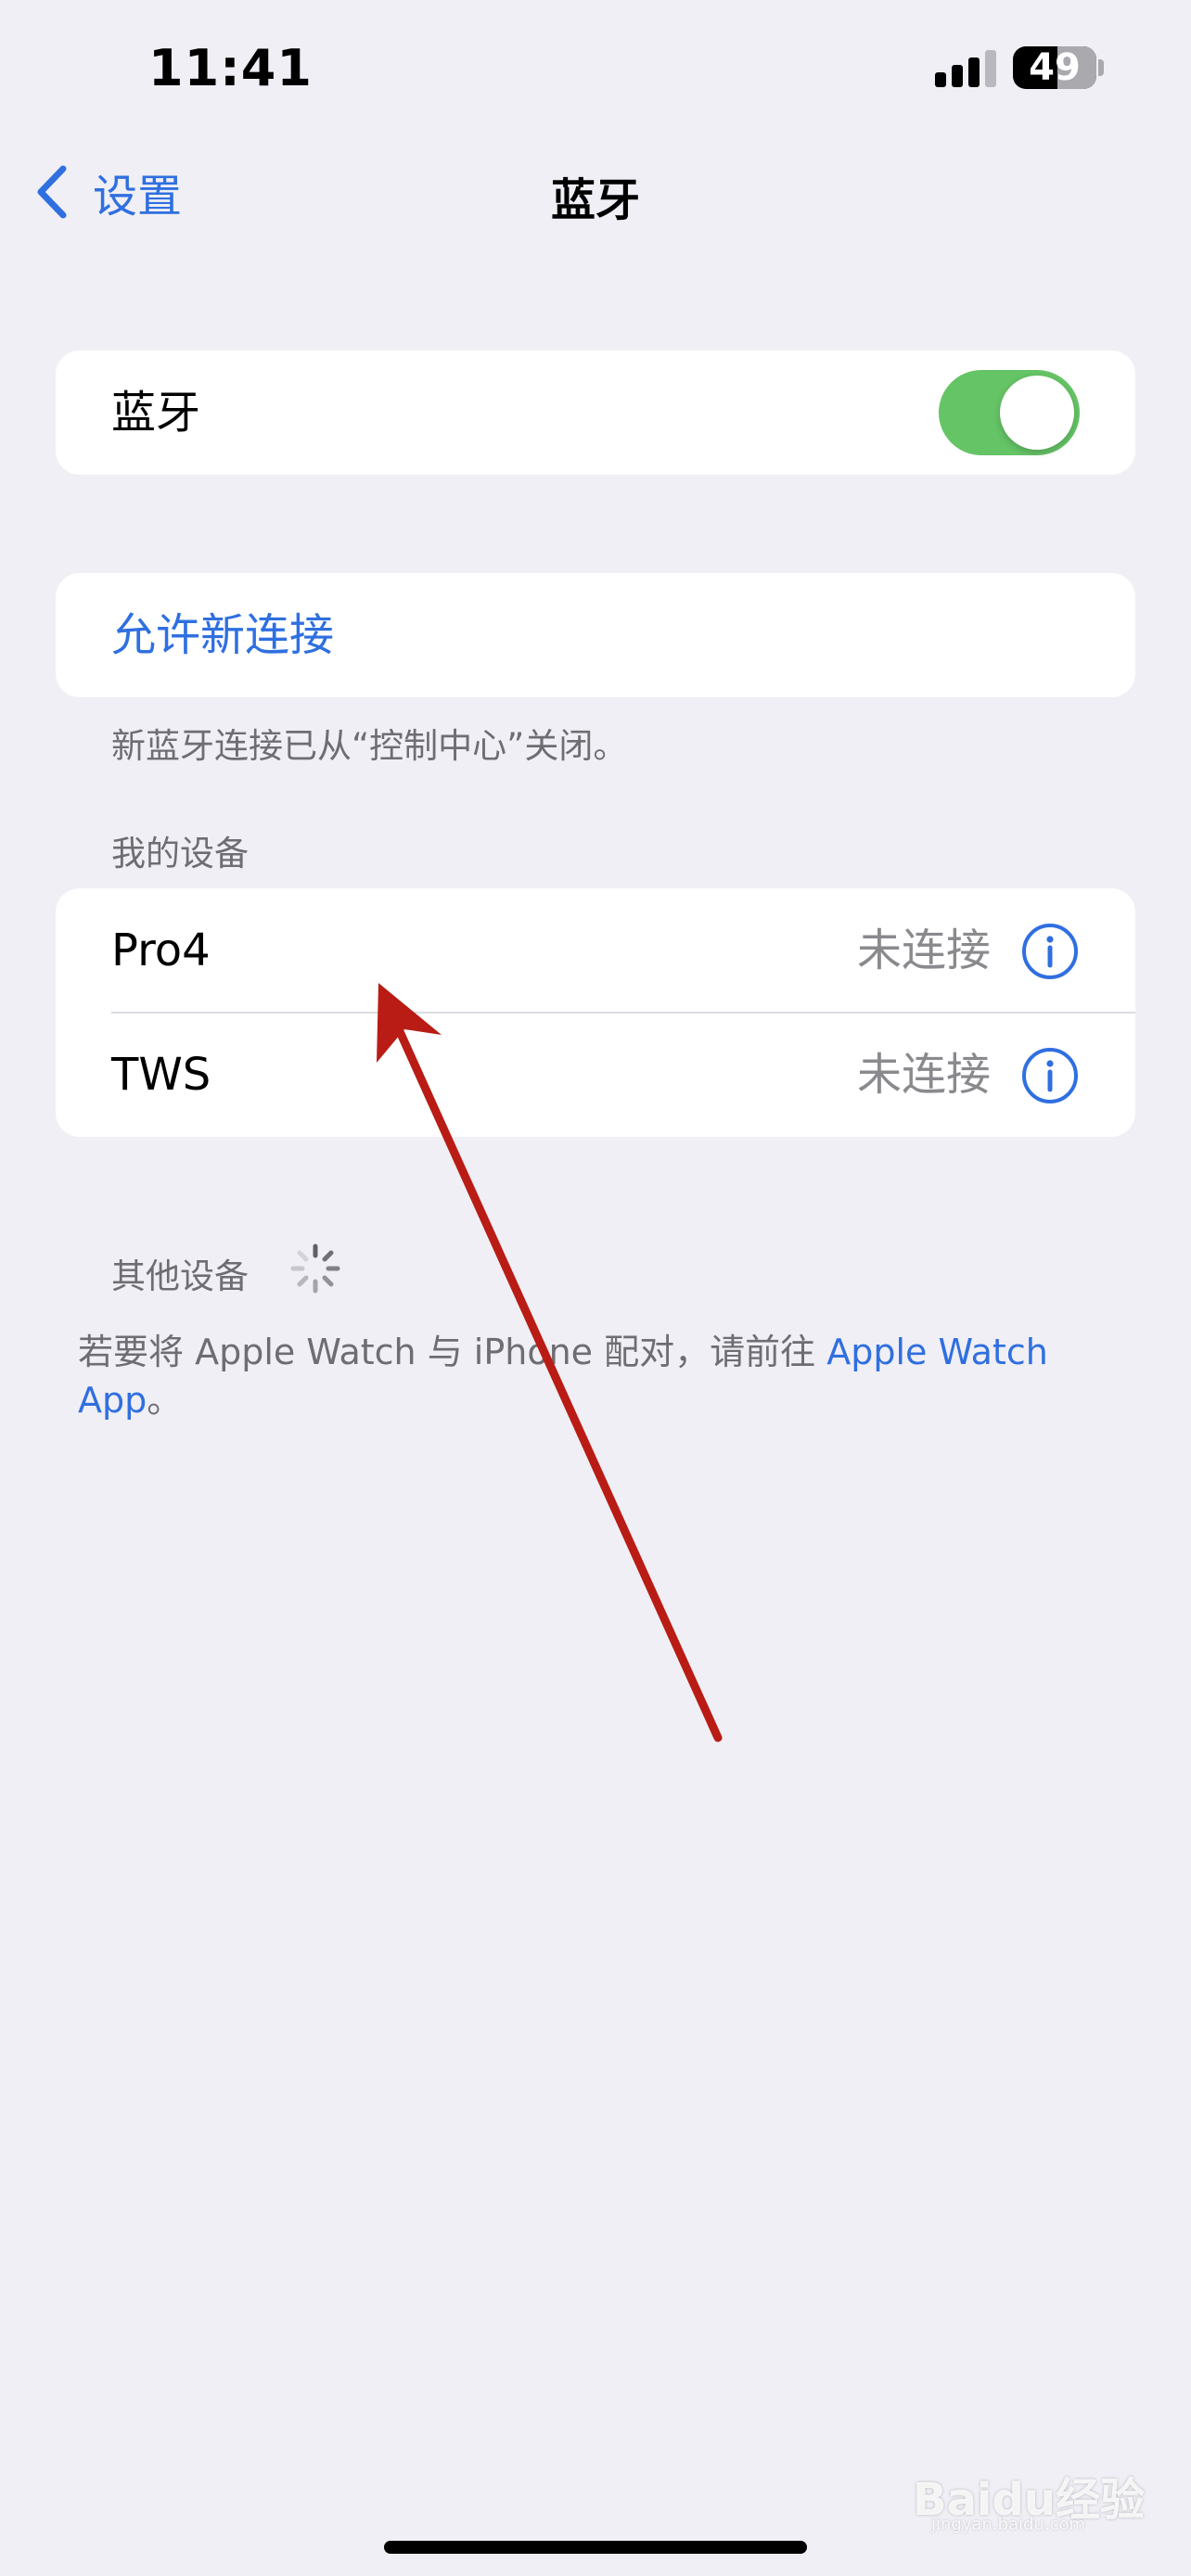 The width and height of the screenshot is (1191, 2576). What do you see at coordinates (230, 68) in the screenshot?
I see `status-time: 11:41` at bounding box center [230, 68].